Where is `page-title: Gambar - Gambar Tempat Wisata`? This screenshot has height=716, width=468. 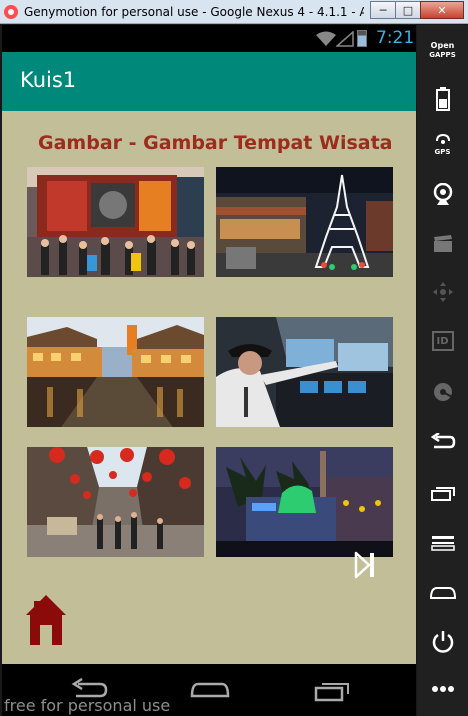 page-title: Gambar - Gambar Tempat Wisata is located at coordinates (215, 143).